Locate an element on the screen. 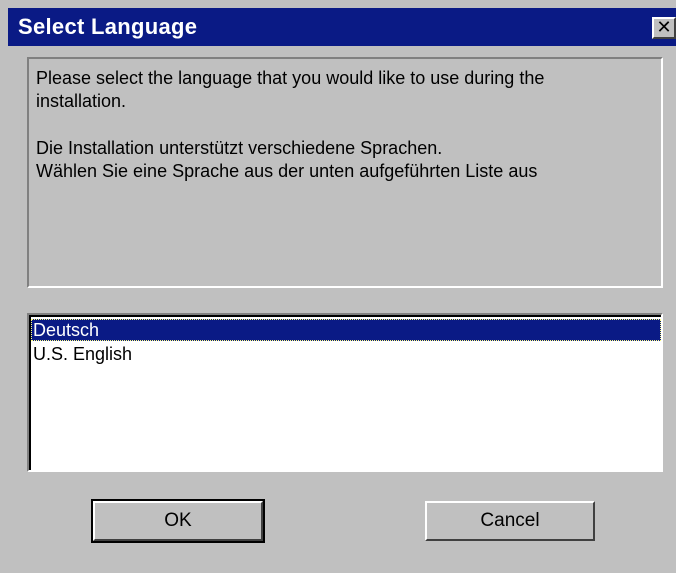  list-item-deutsch: Deutsch is located at coordinates (346, 330).